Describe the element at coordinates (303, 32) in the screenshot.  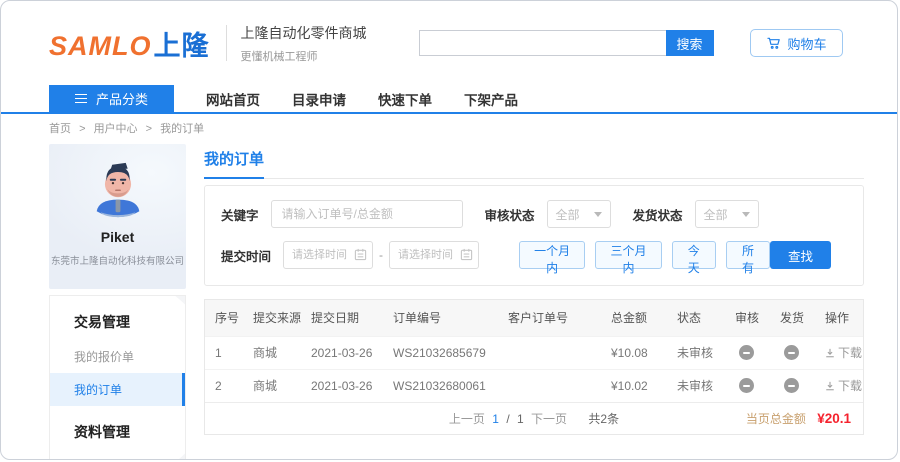
I see `tagline-main: 上隆自动化零件商城` at that location.